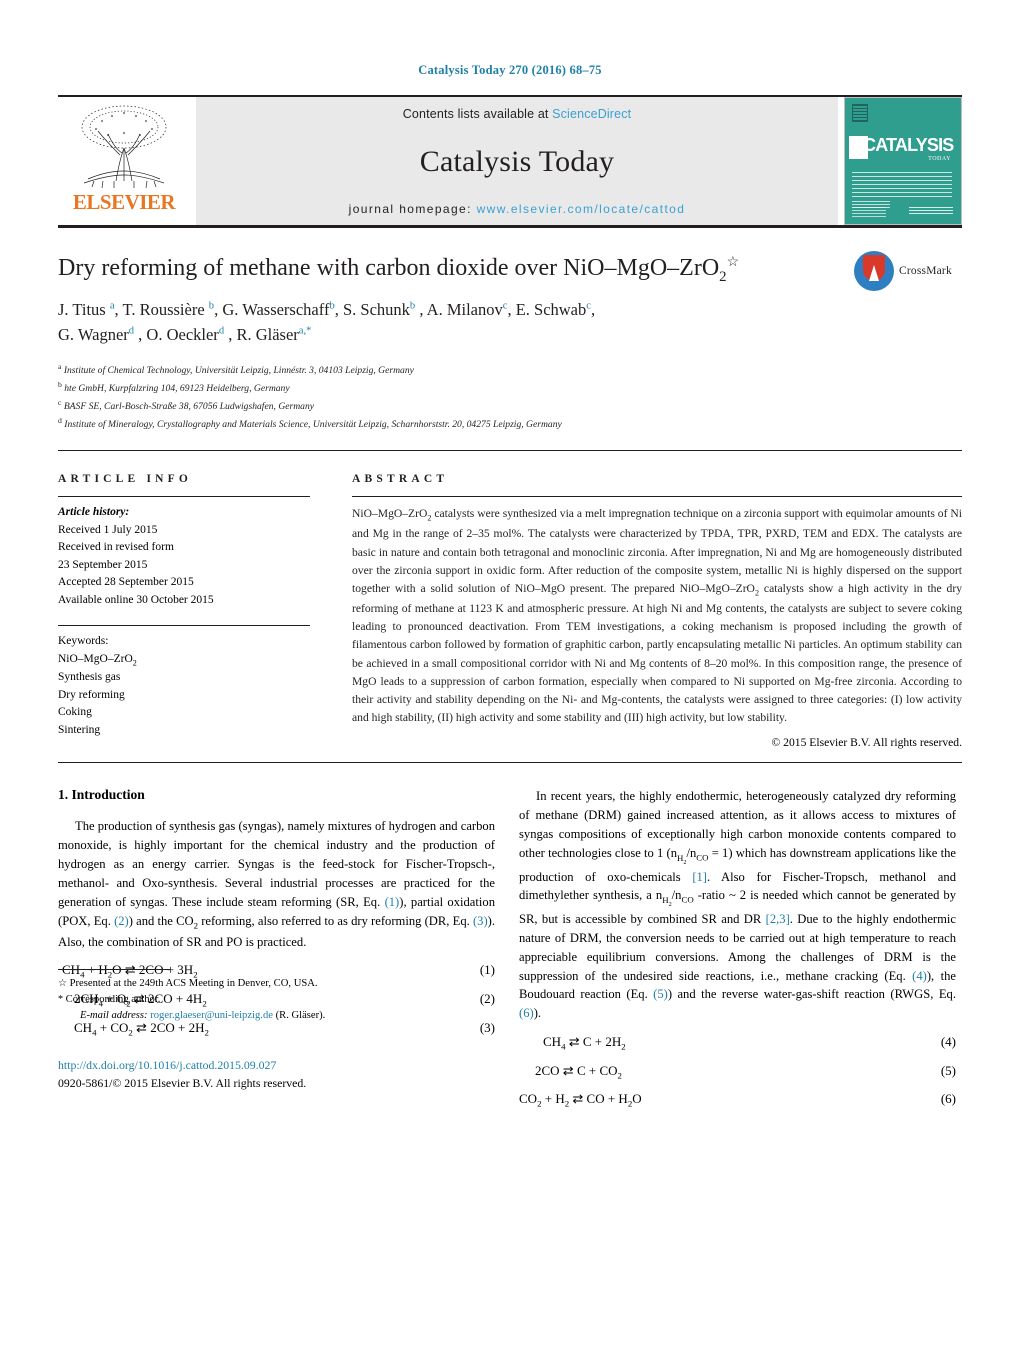 This screenshot has width=1020, height=1351. What do you see at coordinates (114, 1016) in the screenshot?
I see `email-address-label: E-mail address:` at bounding box center [114, 1016].